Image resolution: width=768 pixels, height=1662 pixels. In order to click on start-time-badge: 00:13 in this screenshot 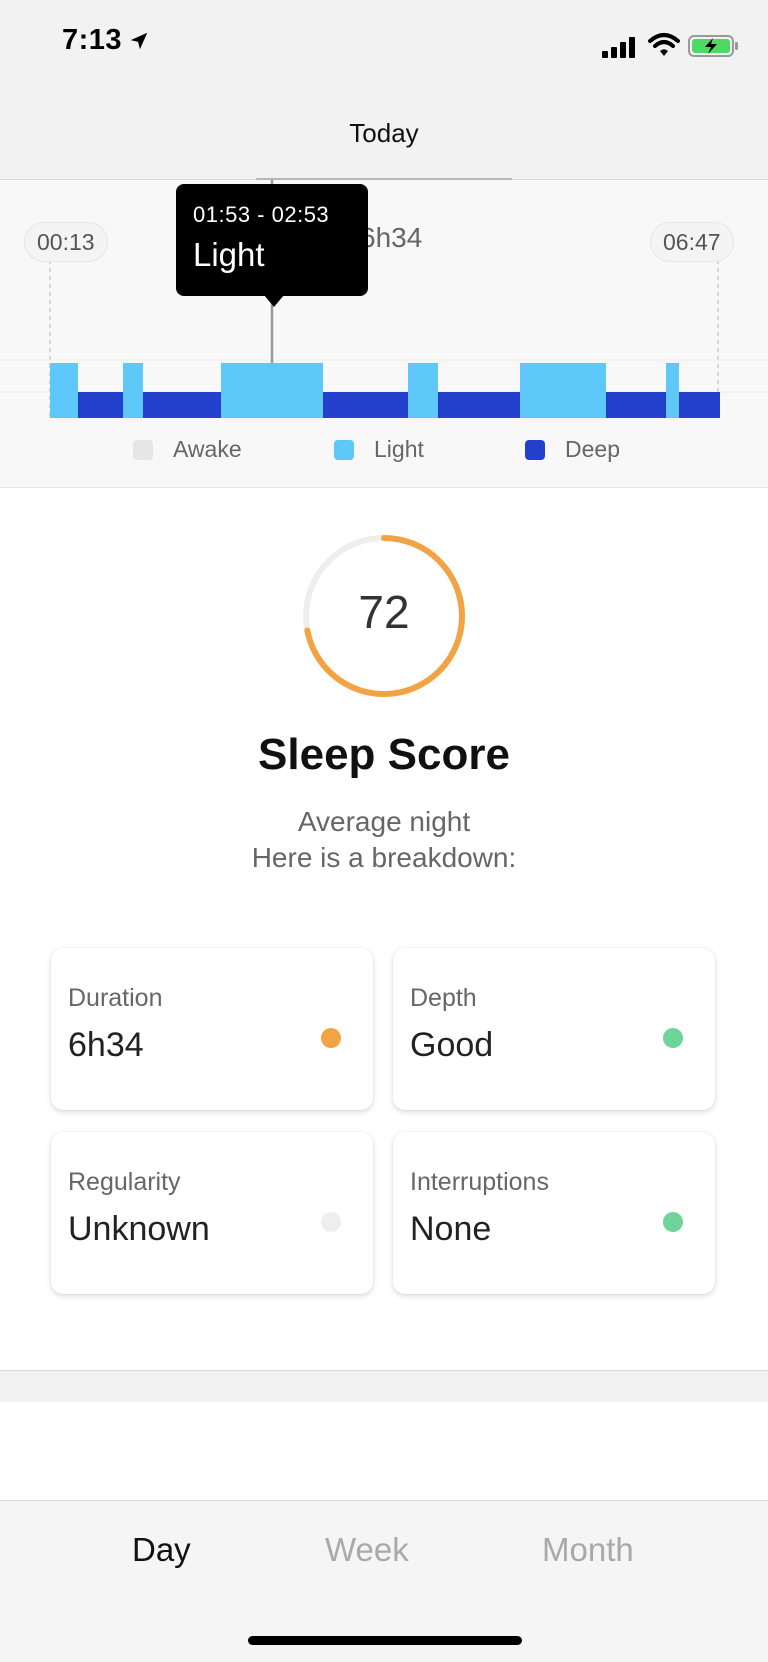, I will do `click(66, 242)`.